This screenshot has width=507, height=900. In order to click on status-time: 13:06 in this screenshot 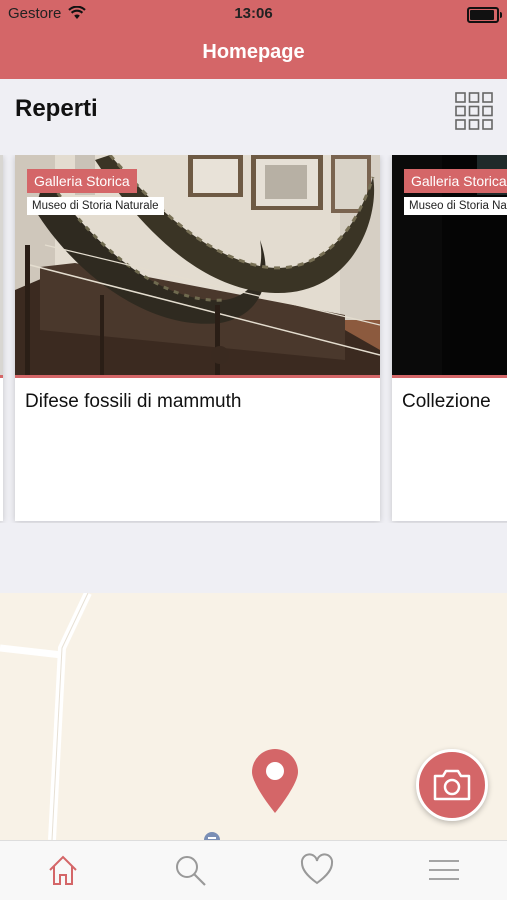, I will do `click(253, 13)`.